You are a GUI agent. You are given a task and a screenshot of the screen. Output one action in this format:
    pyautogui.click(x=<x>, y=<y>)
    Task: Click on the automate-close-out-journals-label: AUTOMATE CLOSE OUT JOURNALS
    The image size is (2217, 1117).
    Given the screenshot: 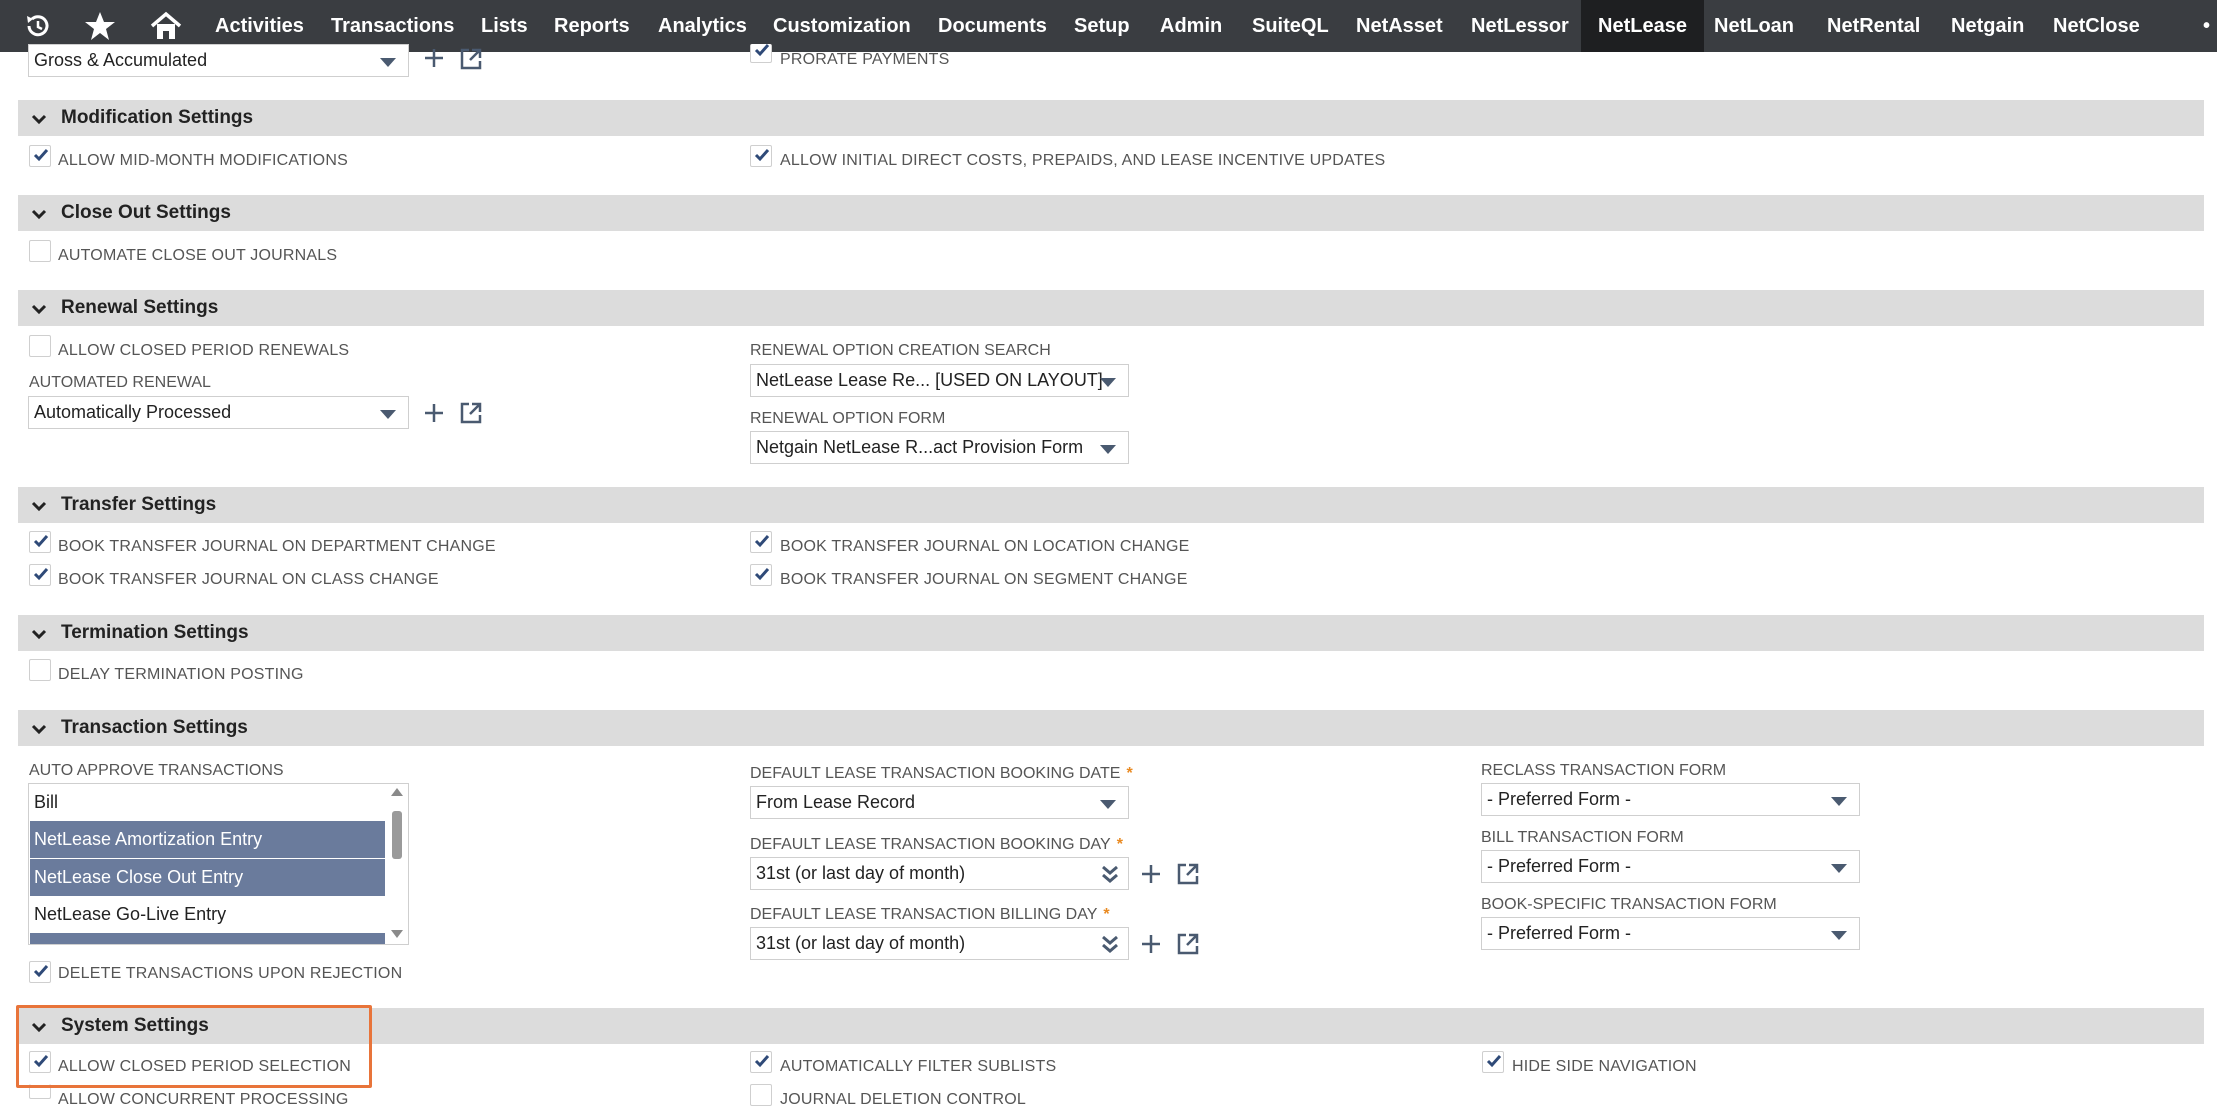 What is the action you would take?
    pyautogui.click(x=198, y=255)
    